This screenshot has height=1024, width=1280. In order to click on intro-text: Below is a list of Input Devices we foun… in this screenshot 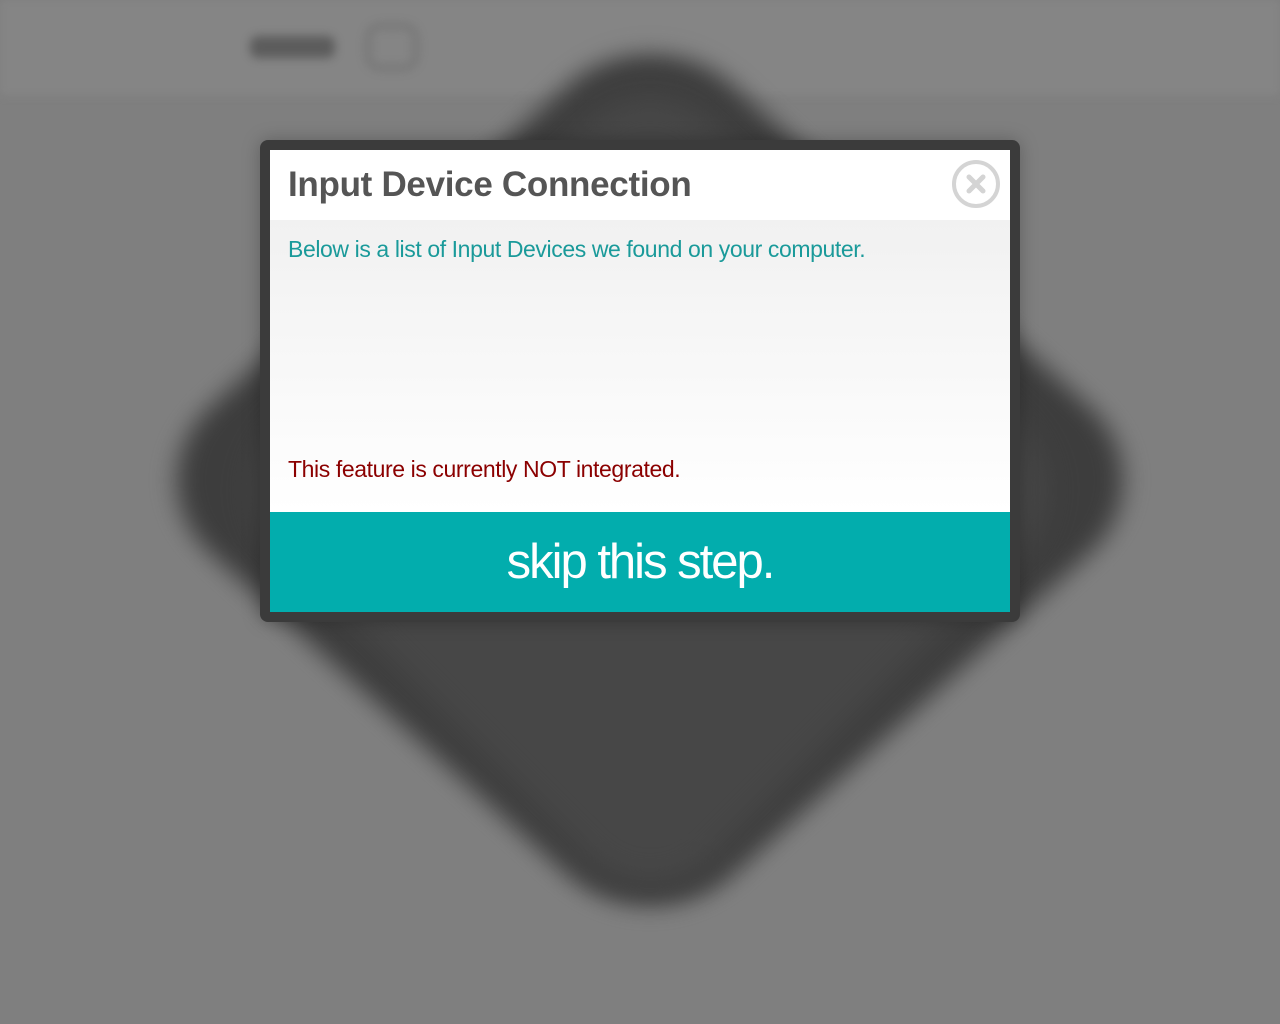, I will do `click(577, 249)`.